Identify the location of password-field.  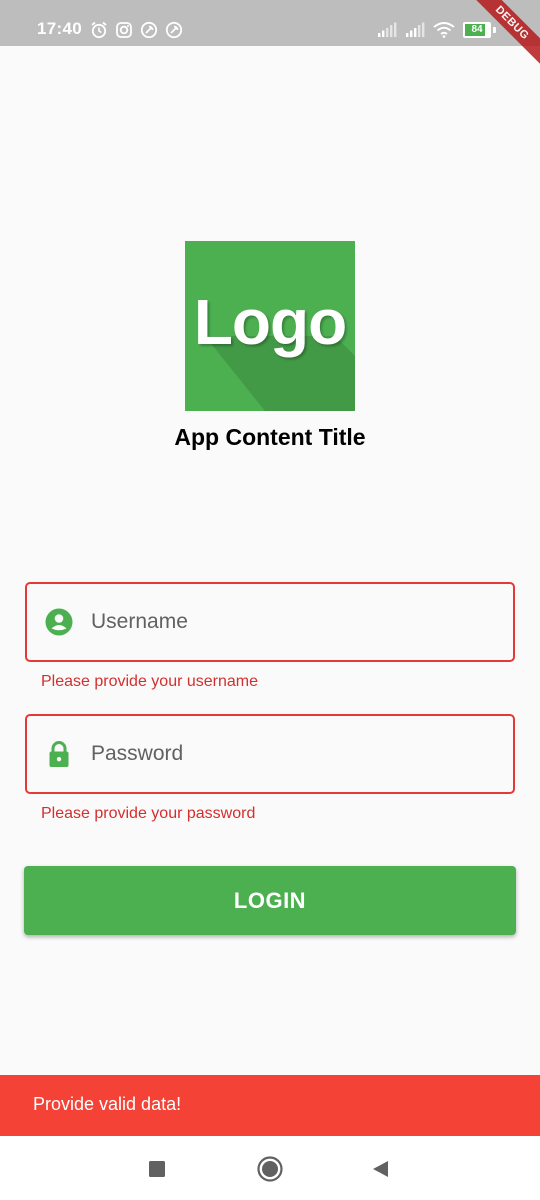
(270, 754).